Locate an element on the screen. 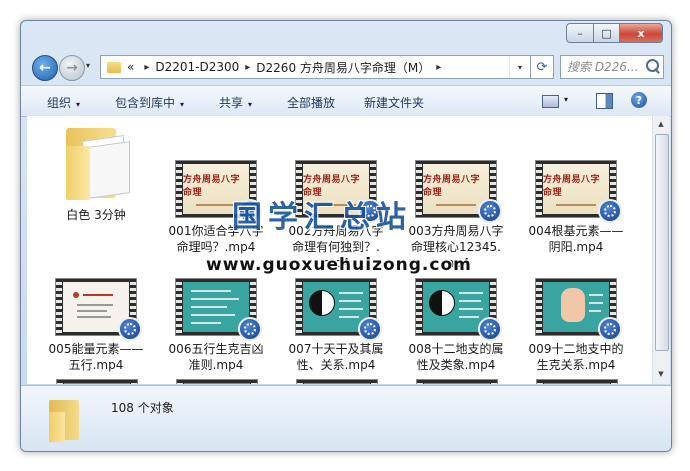  breadcrumb-item: D2260 方舟周易八字命理（M） is located at coordinates (343, 67).